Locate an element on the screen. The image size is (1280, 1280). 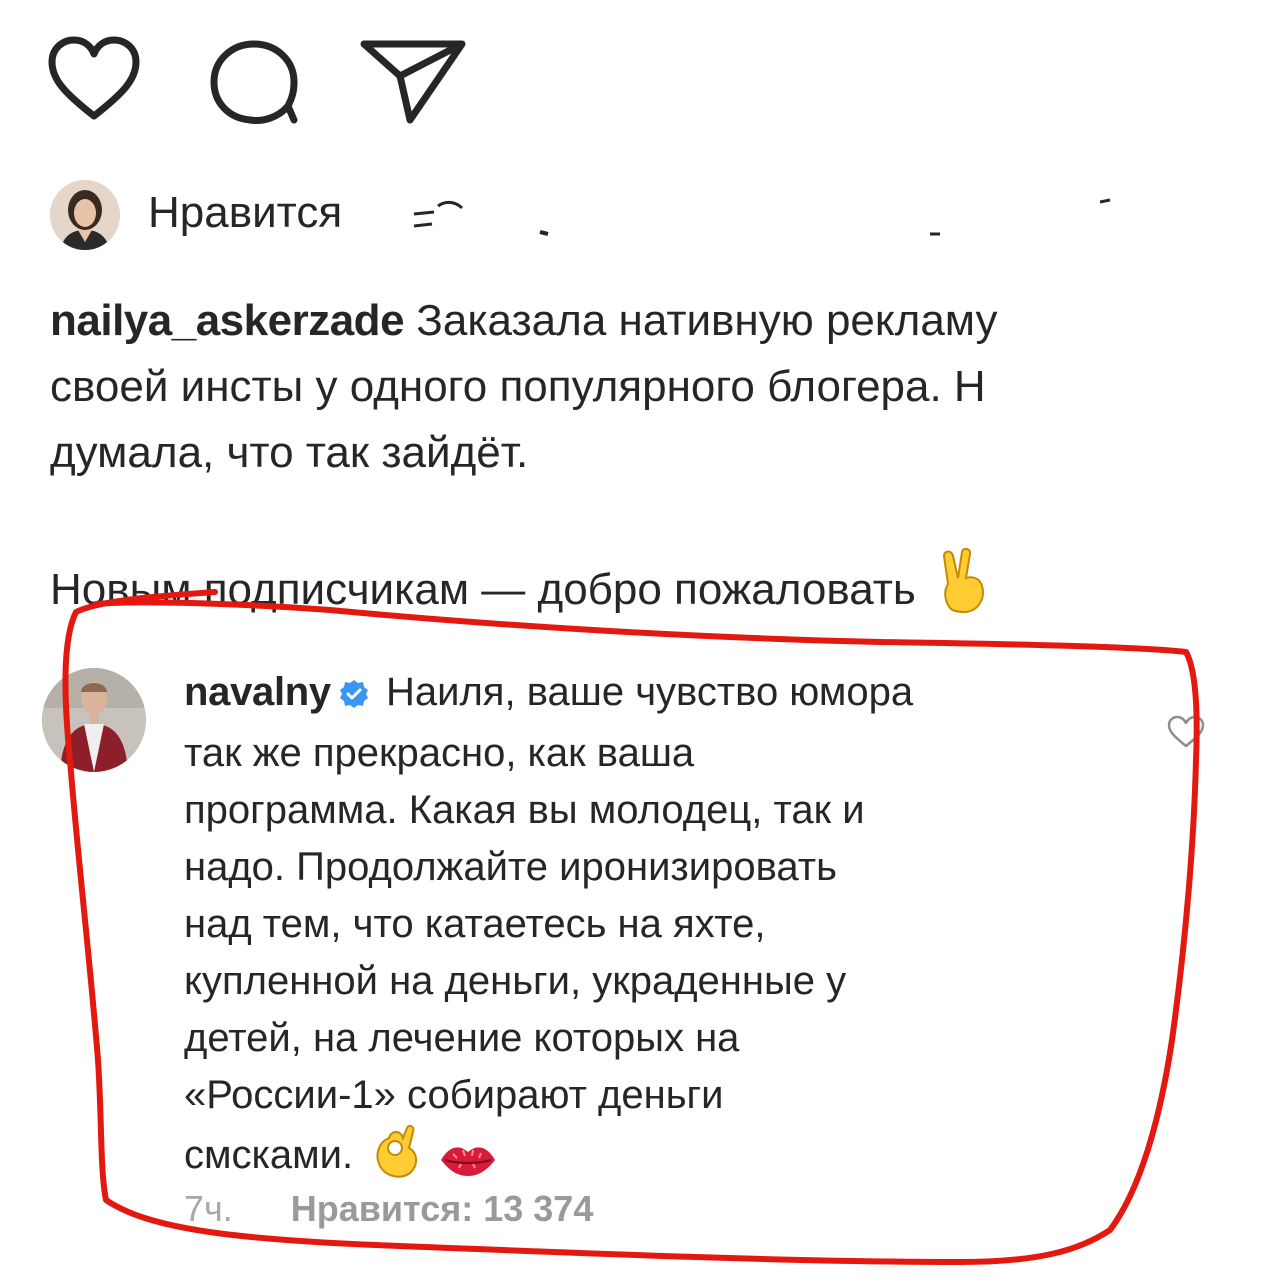
avatar is located at coordinates (94, 720).